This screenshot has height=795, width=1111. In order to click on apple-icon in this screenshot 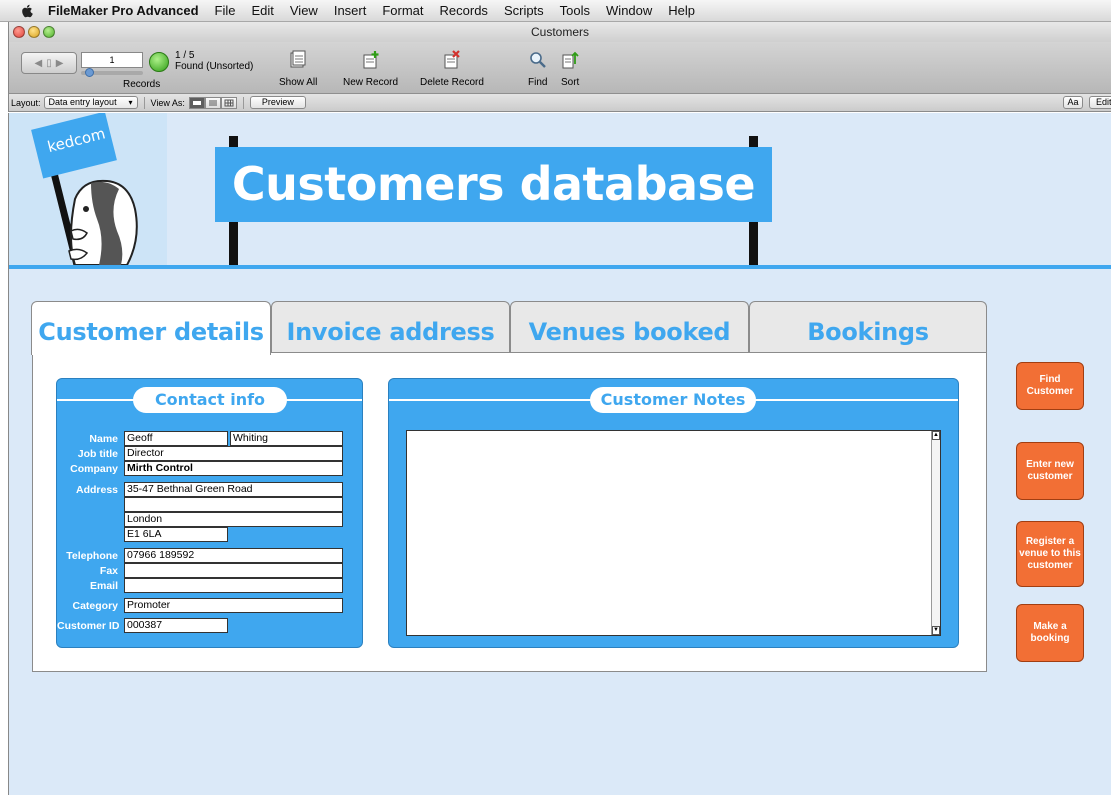, I will do `click(27, 11)`.